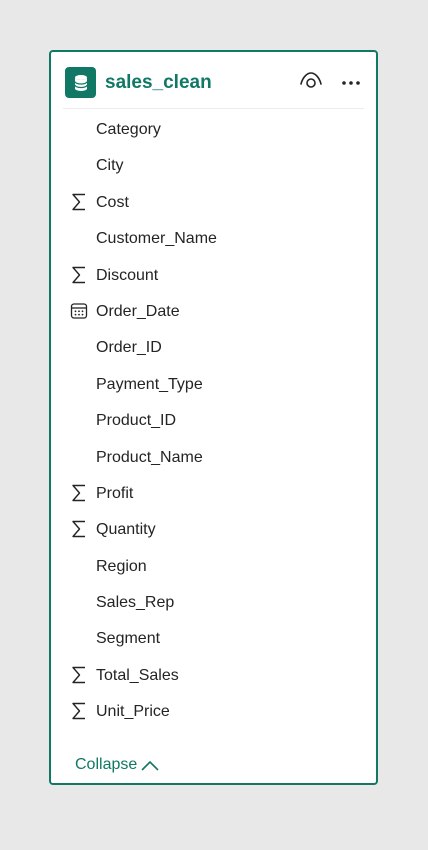 The image size is (428, 850). Describe the element at coordinates (149, 384) in the screenshot. I see `field-label: Payment_Type` at that location.